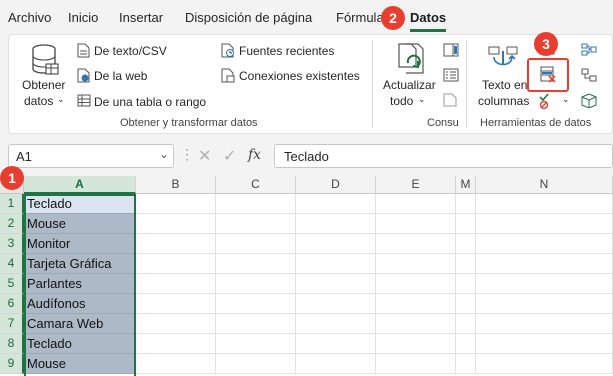 The image size is (613, 376). I want to click on cell-a2: Mouse, so click(79, 224).